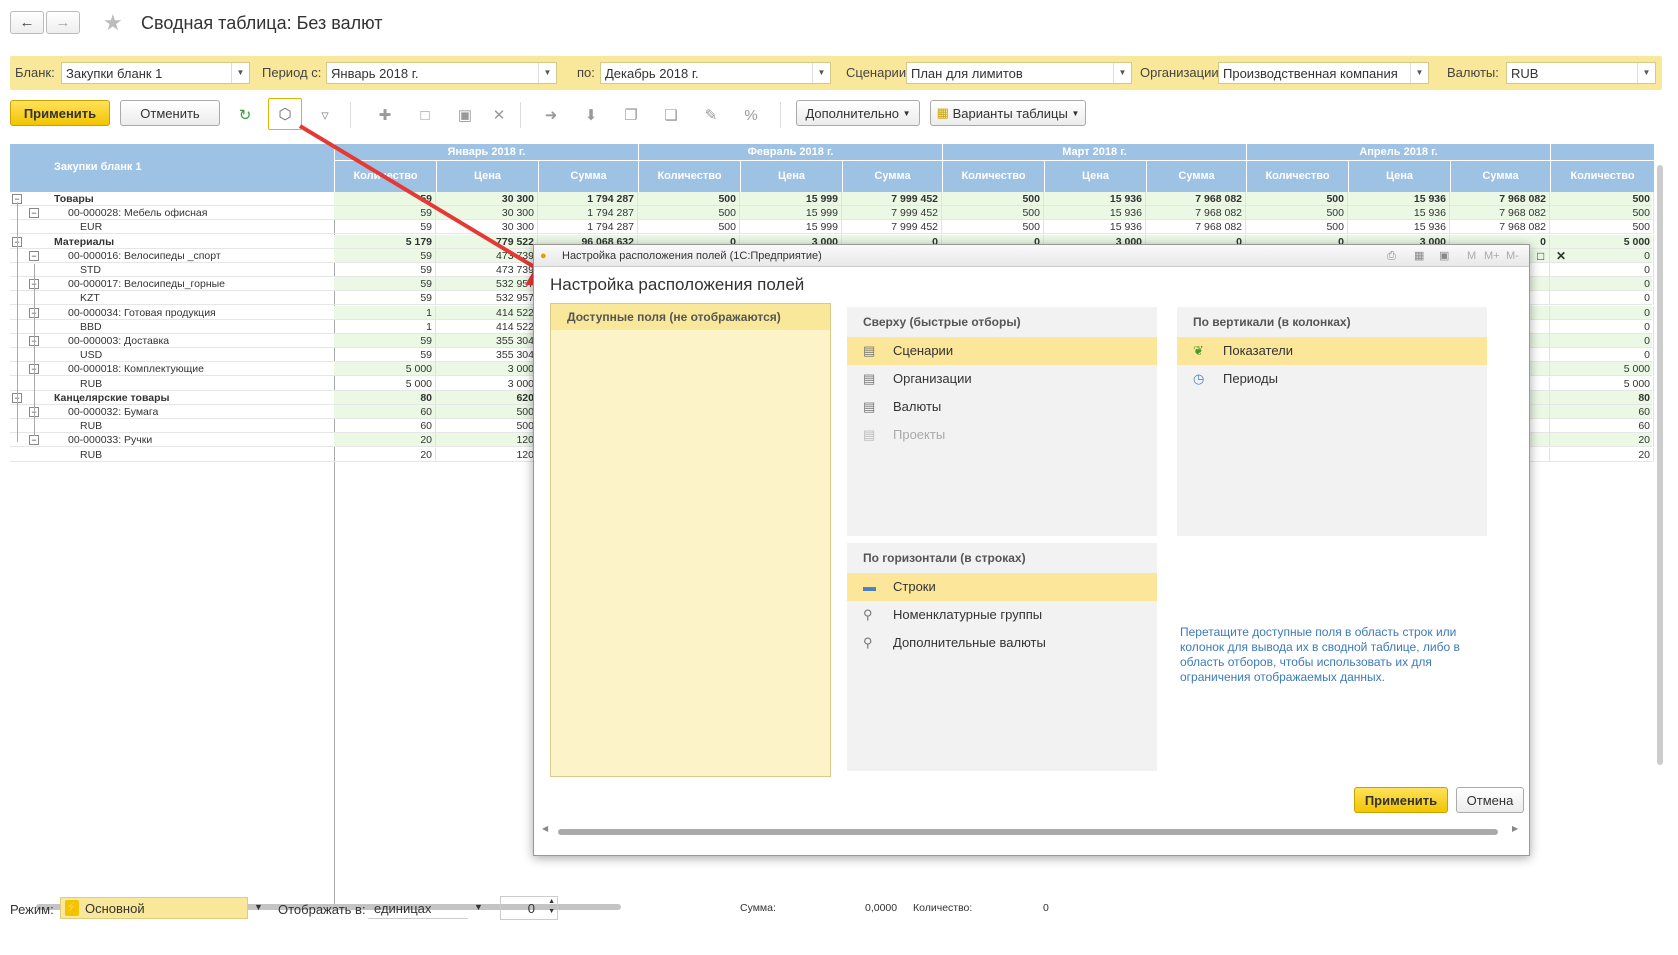  What do you see at coordinates (1002, 435) in the screenshot?
I see `field-item-projects: ▤ Проекты` at bounding box center [1002, 435].